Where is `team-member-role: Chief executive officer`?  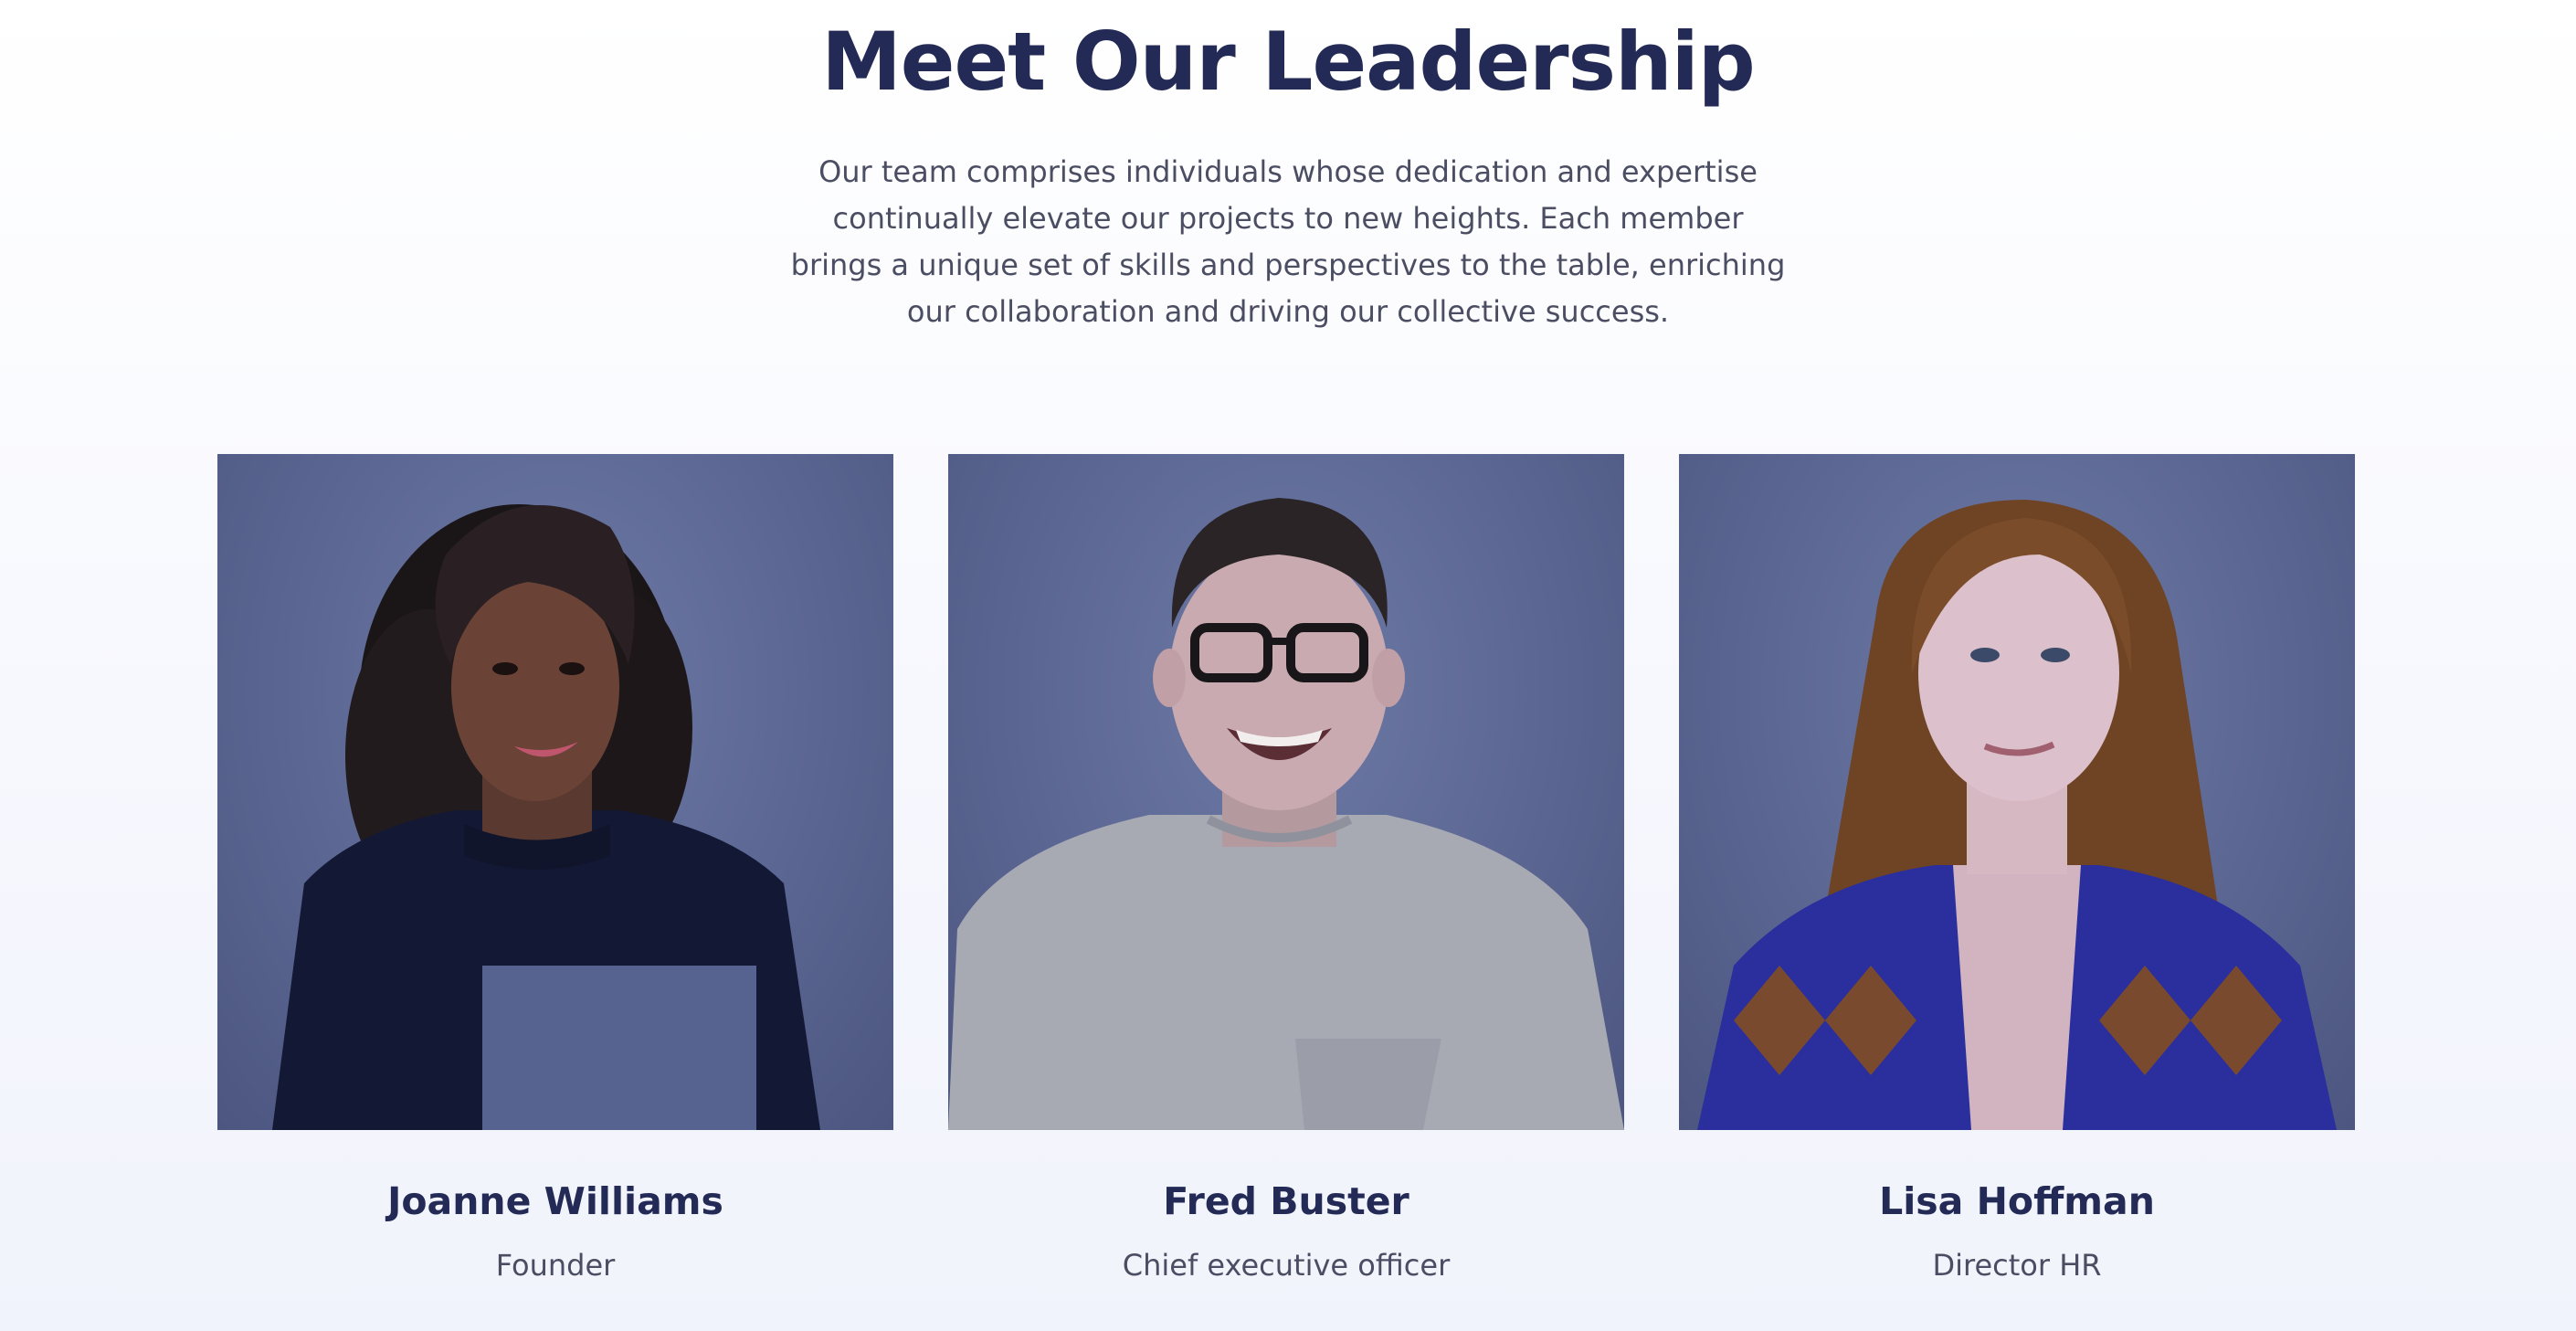
team-member-role: Chief executive officer is located at coordinates (1286, 1265).